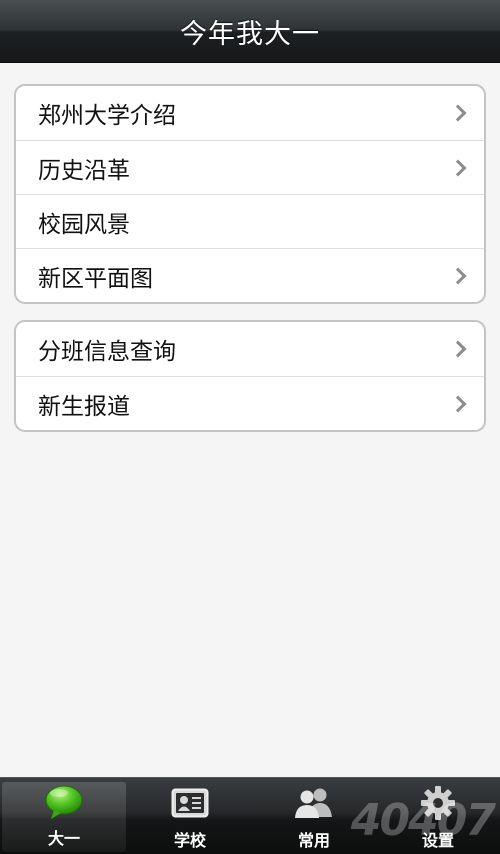 This screenshot has height=854, width=500. Describe the element at coordinates (250, 403) in the screenshot. I see `list-item-registration: 新生报道` at that location.